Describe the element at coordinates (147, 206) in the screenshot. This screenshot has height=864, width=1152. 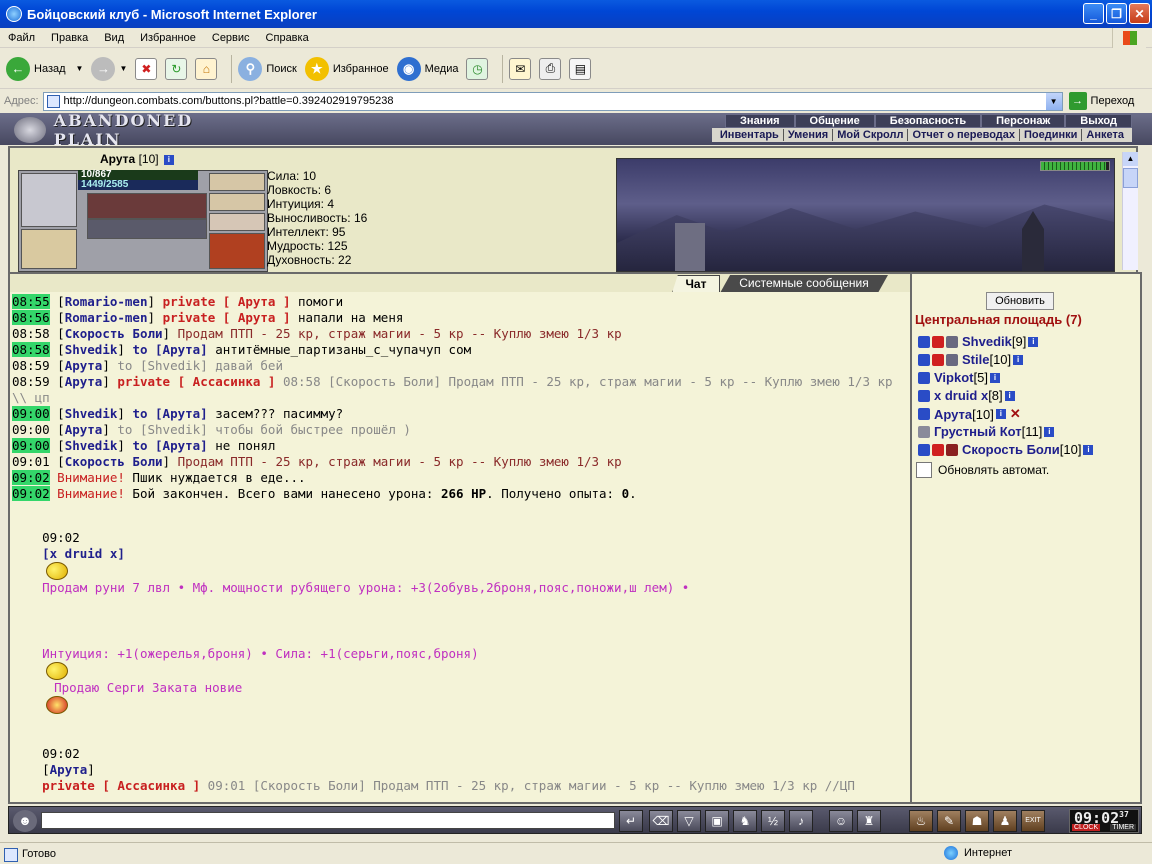
I see `amulet-slots-icon` at that location.